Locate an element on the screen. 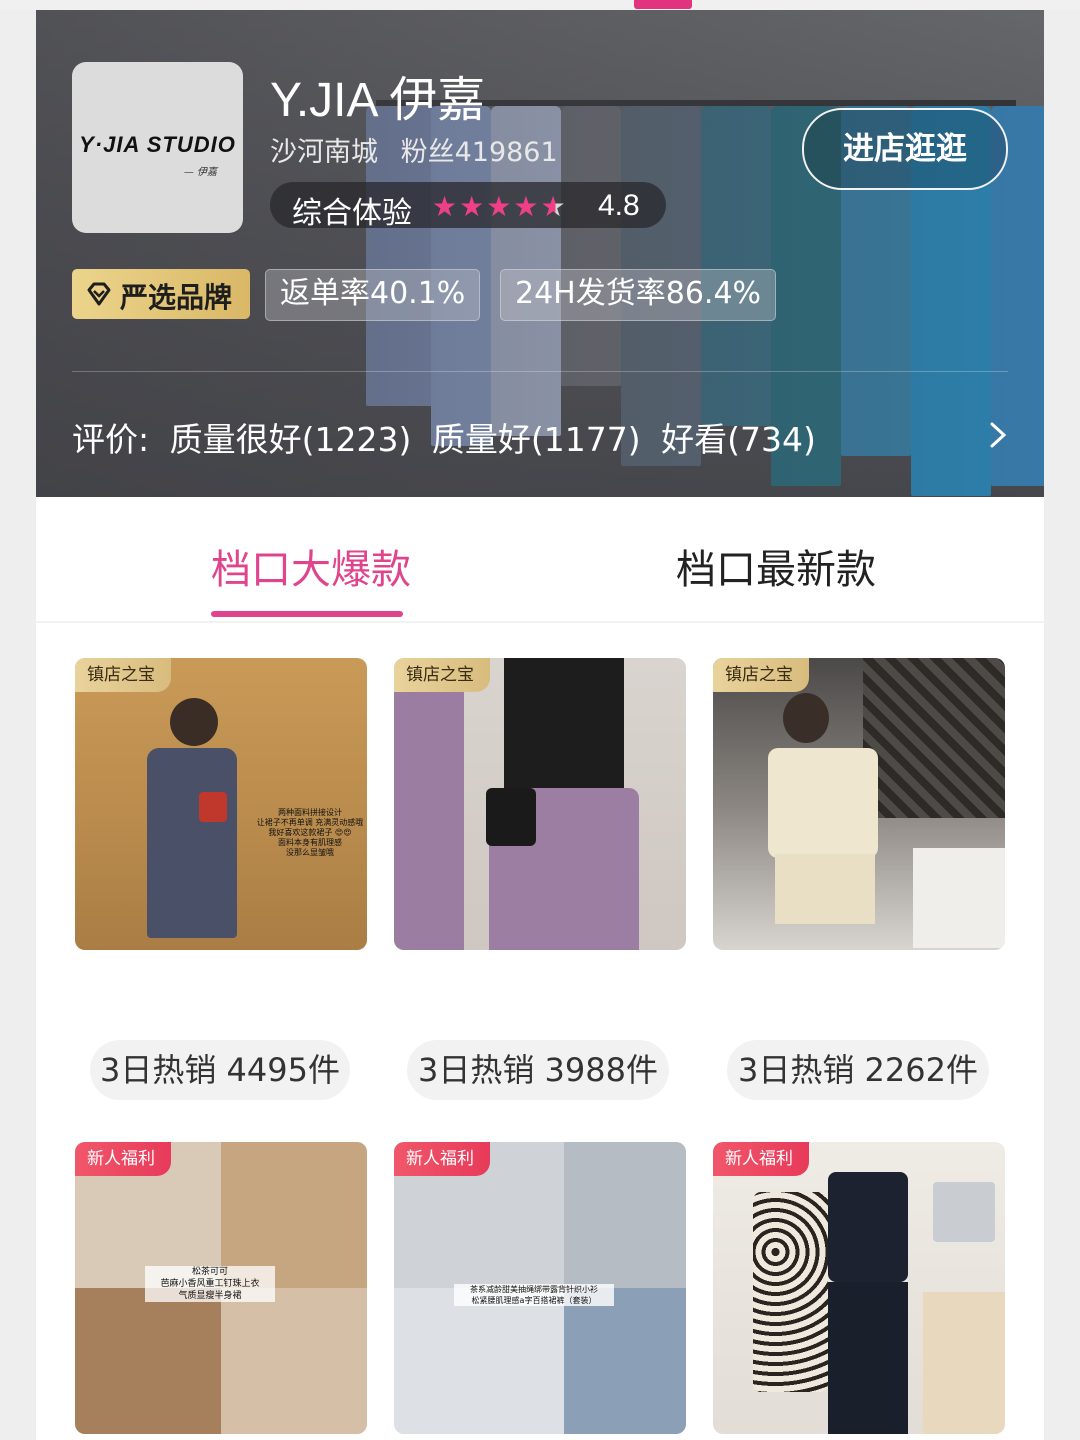  rating-stars: ★★★★★ is located at coordinates (500, 206).